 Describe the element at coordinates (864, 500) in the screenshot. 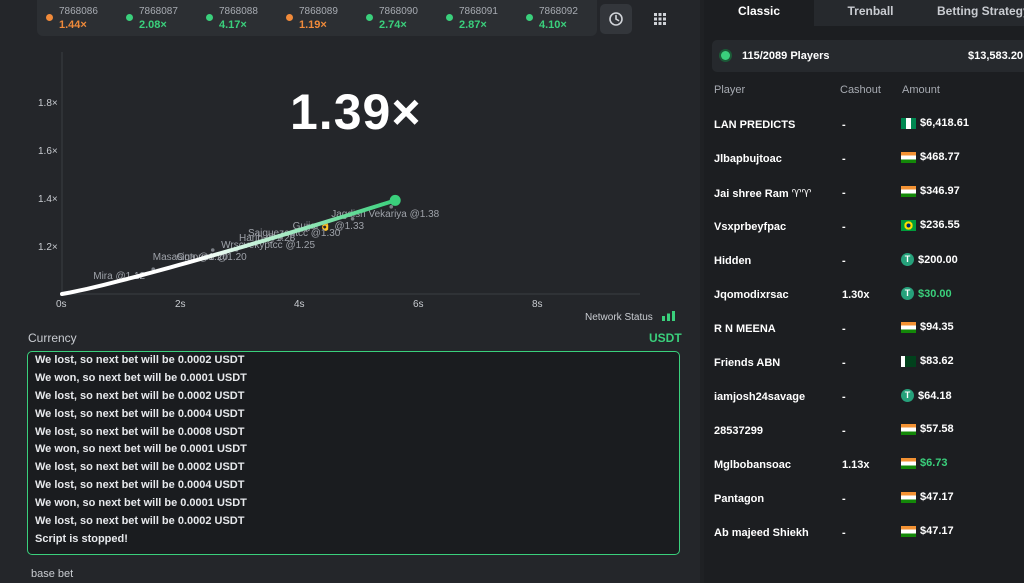

I see `player-row: Pantagon - $47.17` at that location.